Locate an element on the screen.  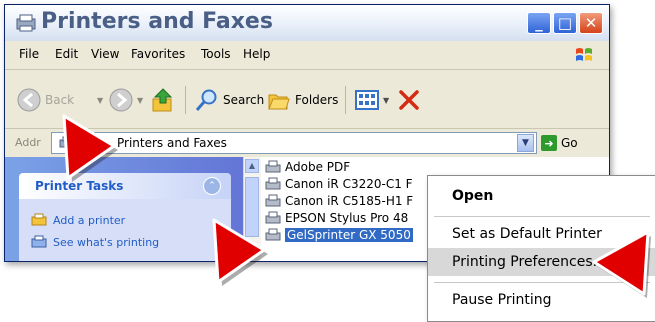
menu-edit: Edit is located at coordinates (66, 54).